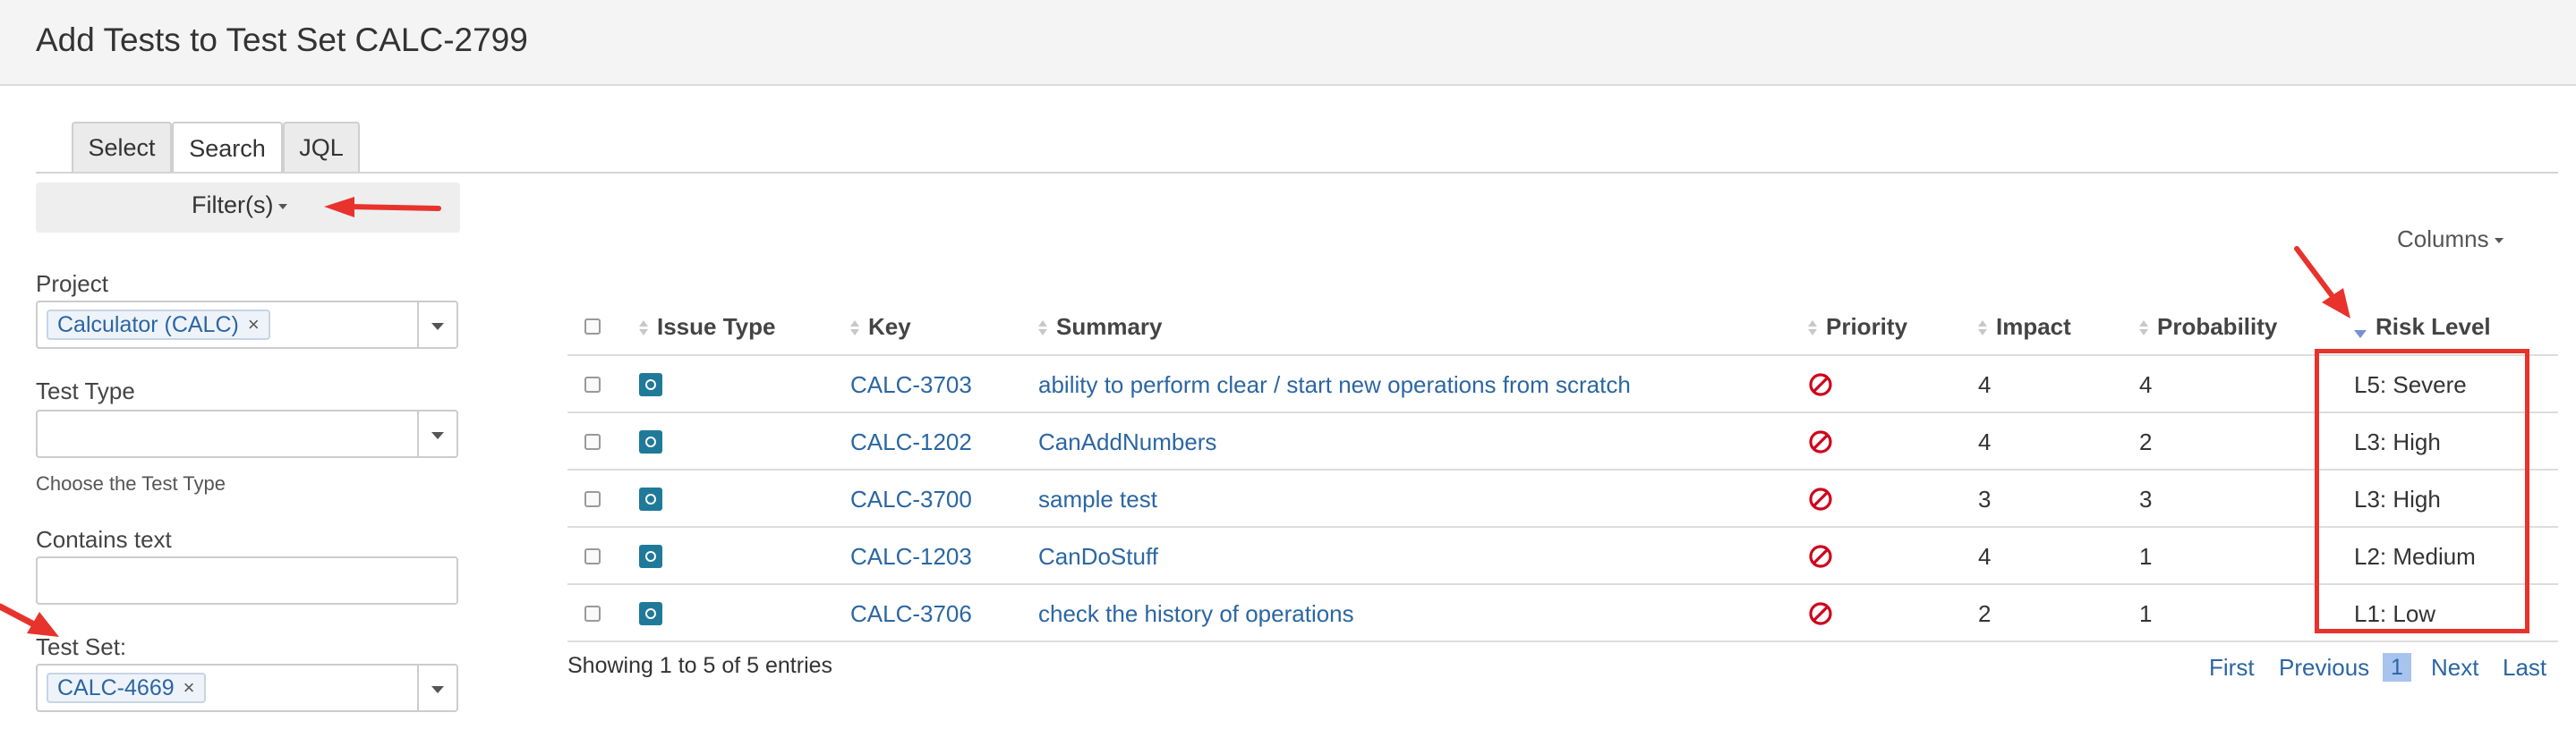 Image resolution: width=2576 pixels, height=755 pixels. Describe the element at coordinates (131, 483) in the screenshot. I see `test-type-hint: Choose the Test Type` at that location.